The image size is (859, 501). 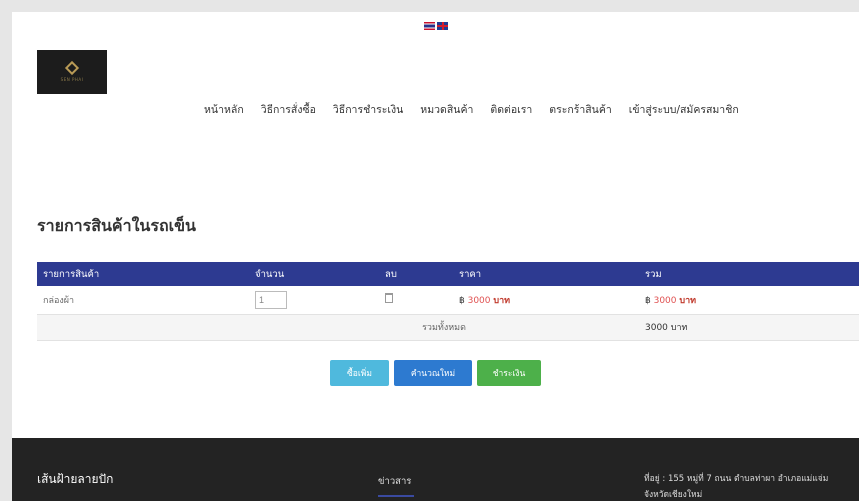 I want to click on subtotal-cell: ฿ 3000 บาท, so click(x=749, y=300).